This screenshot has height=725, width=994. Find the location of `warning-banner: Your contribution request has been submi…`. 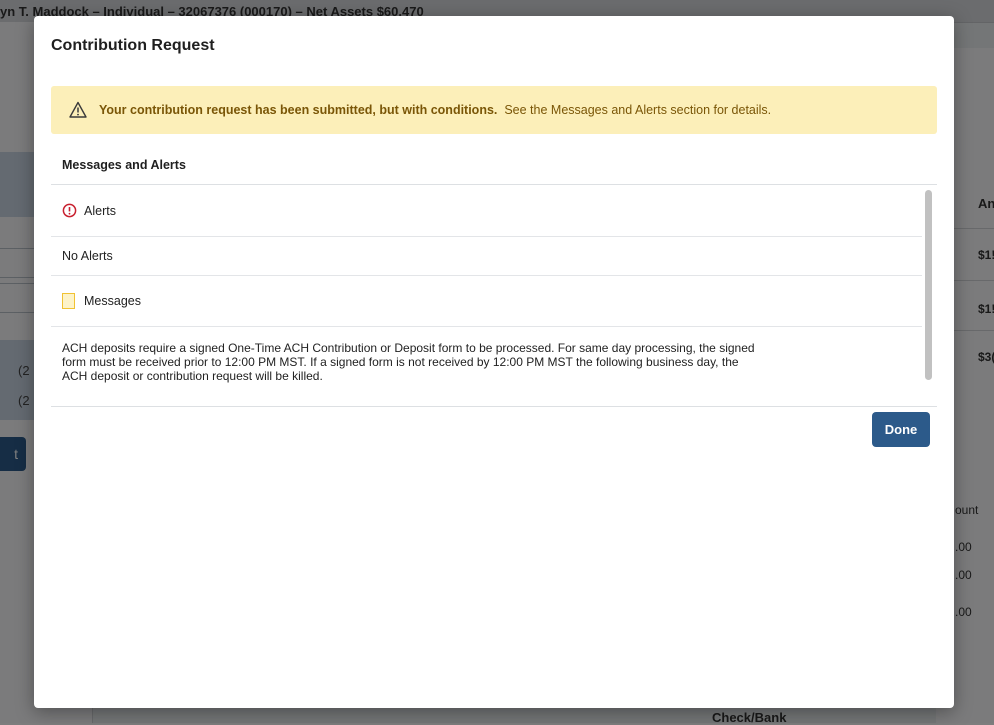

warning-banner: Your contribution request has been submi… is located at coordinates (494, 110).